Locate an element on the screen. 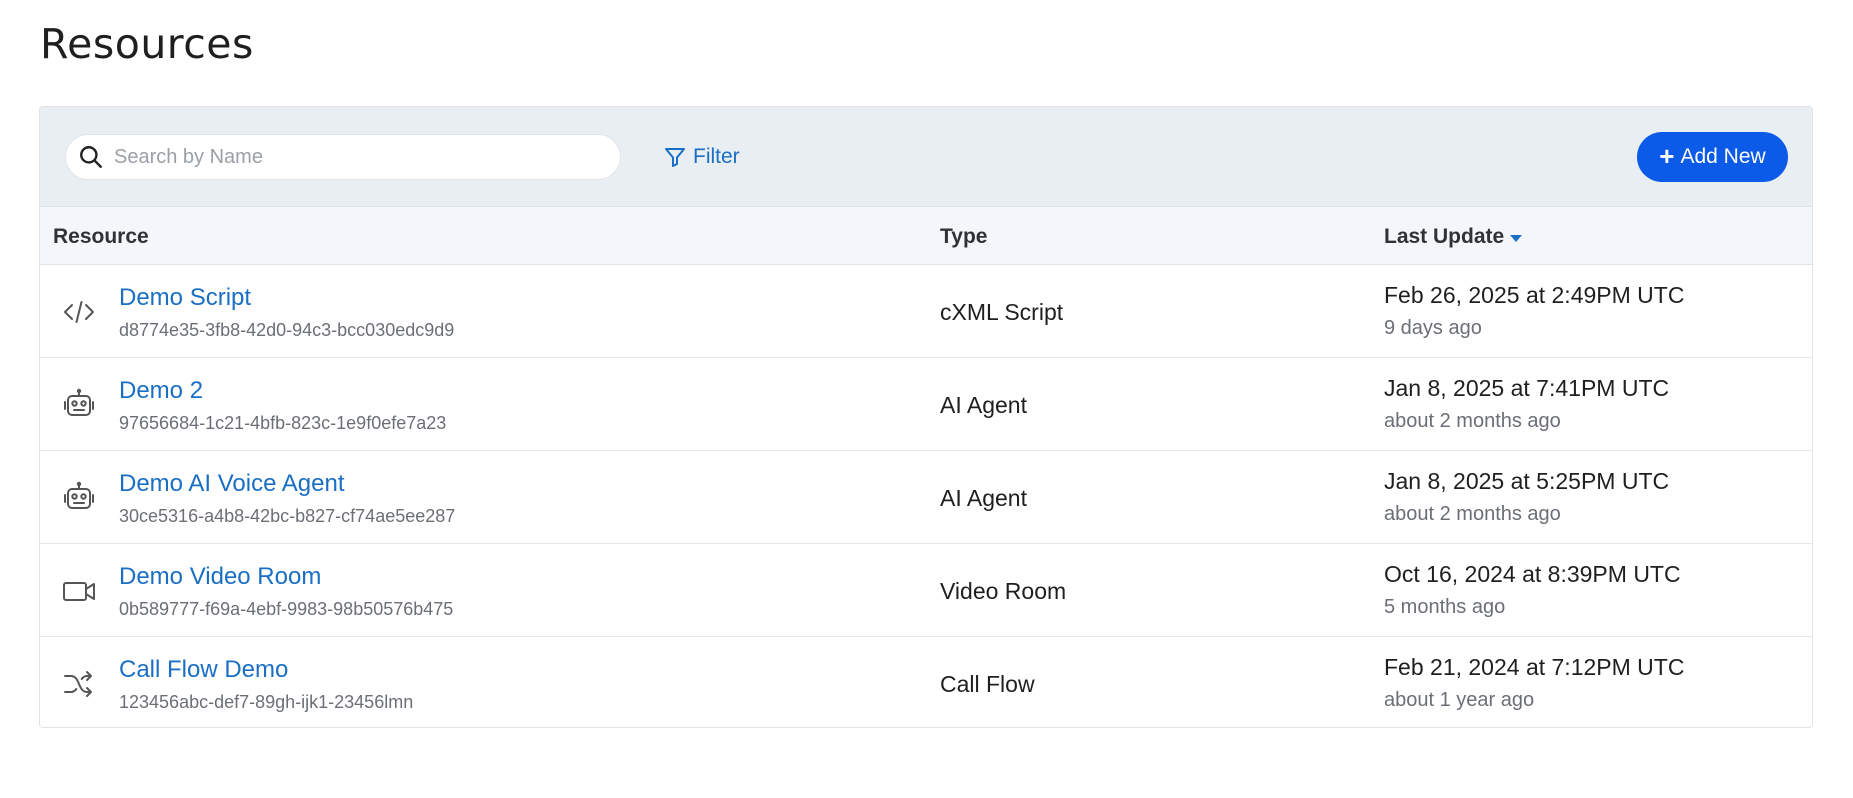 The image size is (1853, 798). shuffle-icon is located at coordinates (79, 684).